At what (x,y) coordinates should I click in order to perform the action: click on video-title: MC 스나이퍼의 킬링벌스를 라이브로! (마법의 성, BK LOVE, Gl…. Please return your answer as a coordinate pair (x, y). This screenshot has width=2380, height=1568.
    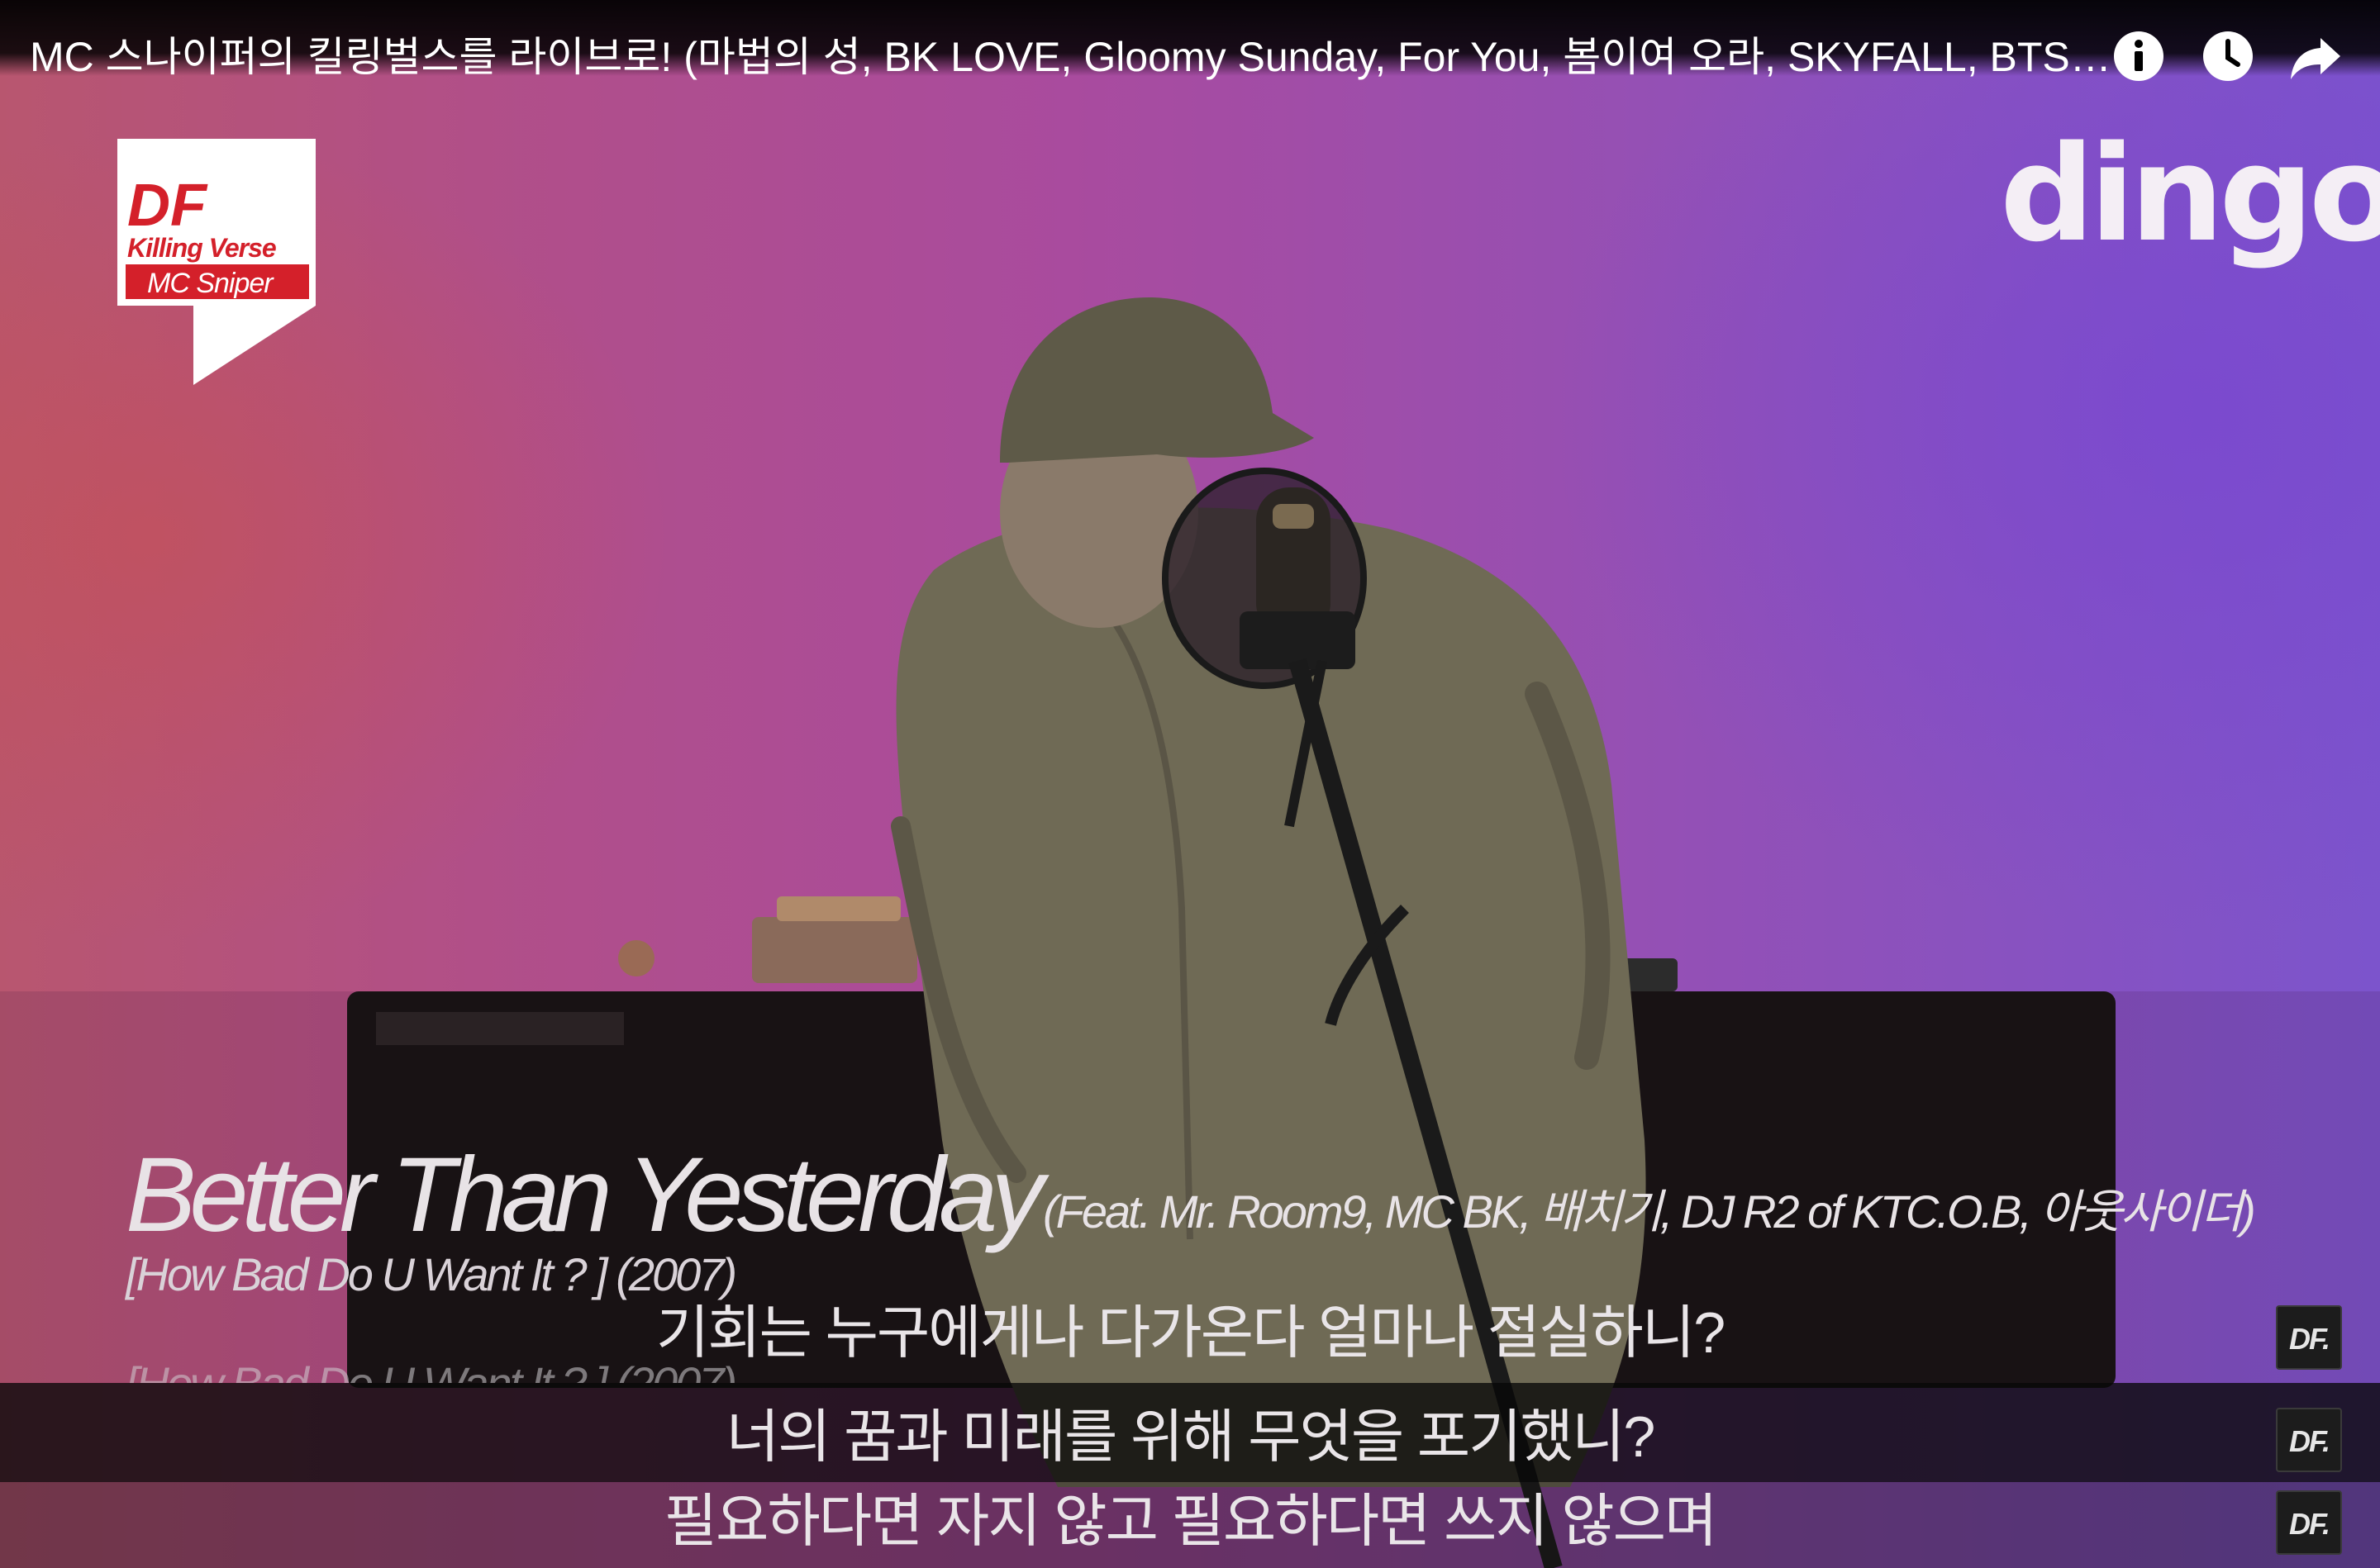
    Looking at the image, I should click on (1071, 57).